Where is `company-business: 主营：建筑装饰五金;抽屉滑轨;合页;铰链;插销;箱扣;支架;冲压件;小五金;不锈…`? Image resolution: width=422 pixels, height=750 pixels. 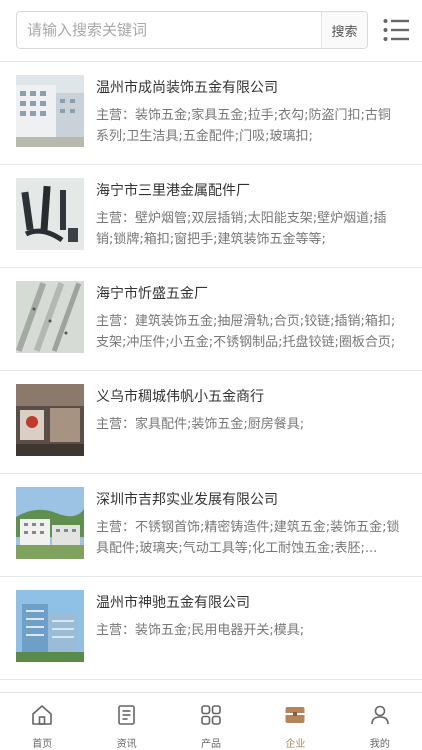 company-business: 主营：建筑装饰五金;抽屉滑轨;合页;铰链;插销;箱扣;支架;冲压件;小五金;不锈… is located at coordinates (246, 332).